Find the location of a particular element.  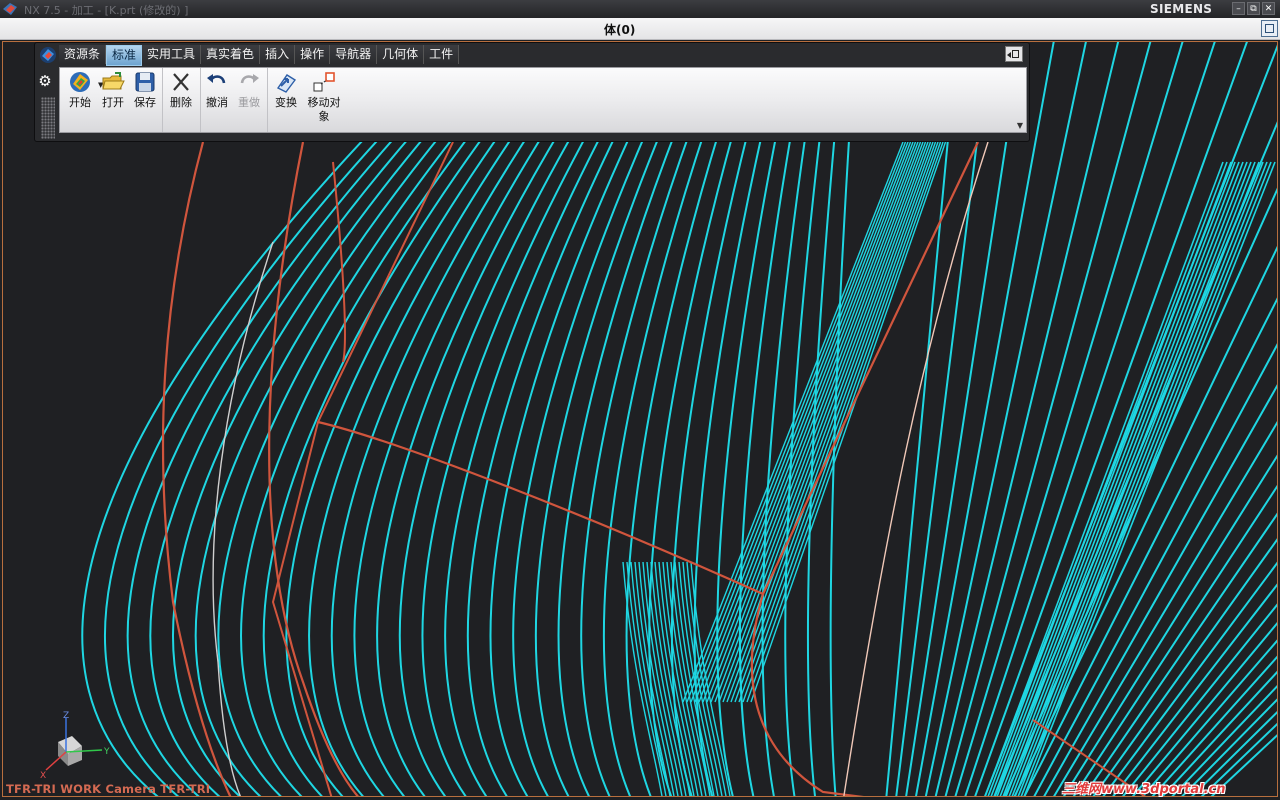

triad-y-label: Y is located at coordinates (106, 752).